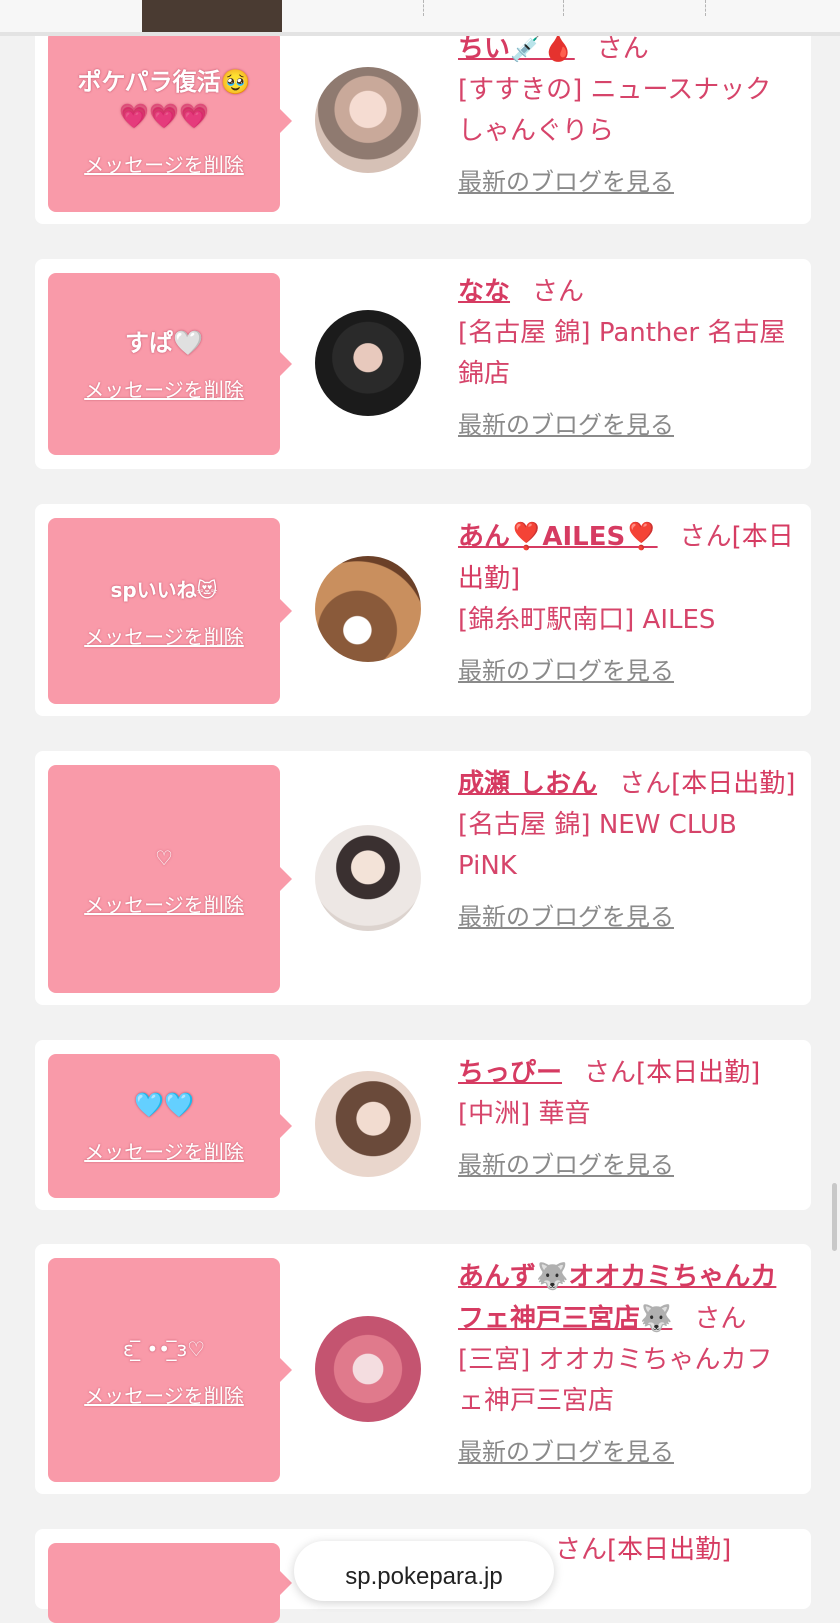 This screenshot has width=840, height=1623. Describe the element at coordinates (212, 16) in the screenshot. I see `active-tab-indicator` at that location.